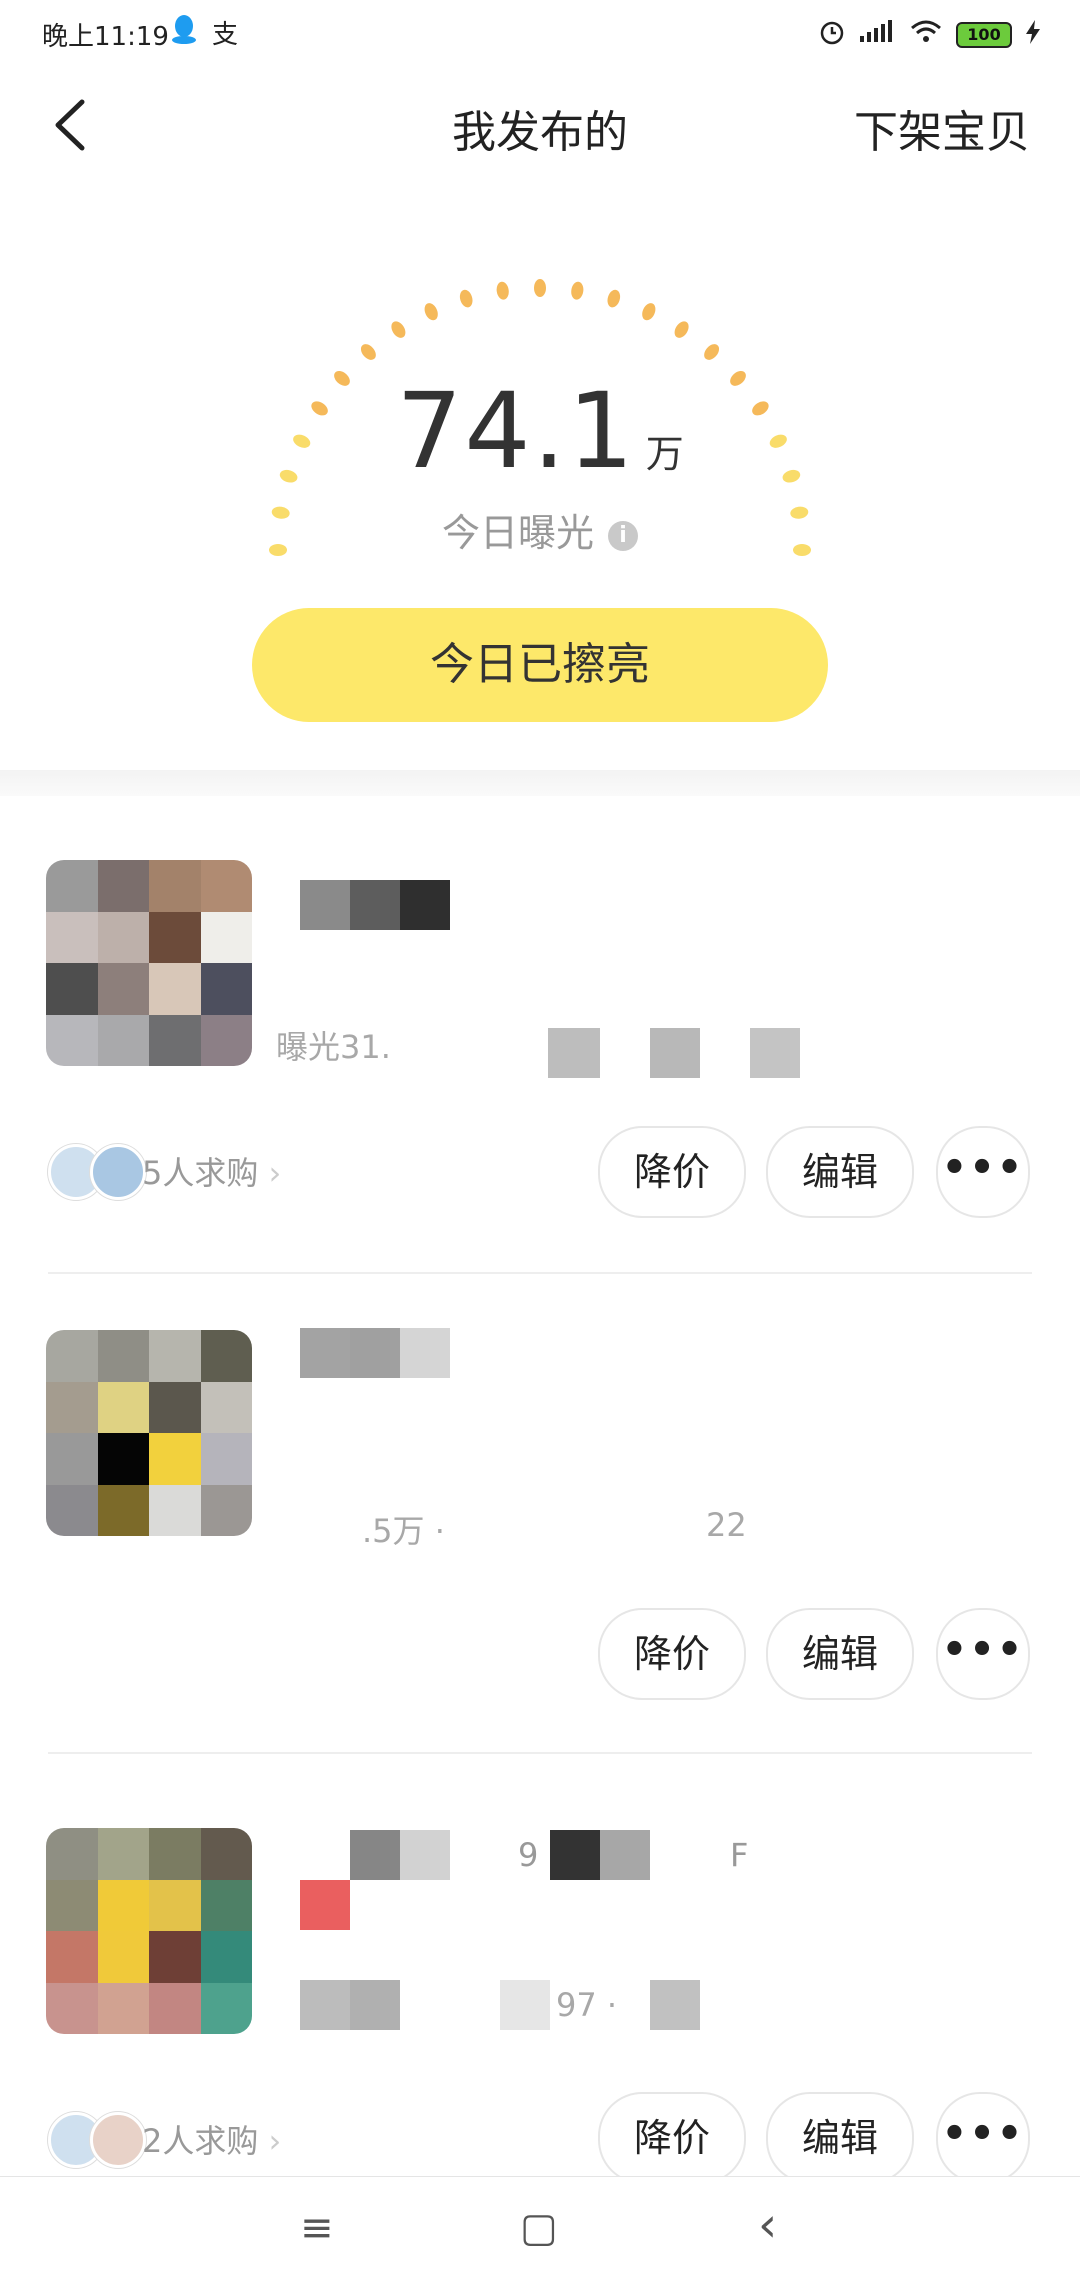 This screenshot has height=2281, width=1080. I want to click on back-nav-icon: ‹, so click(767, 2225).